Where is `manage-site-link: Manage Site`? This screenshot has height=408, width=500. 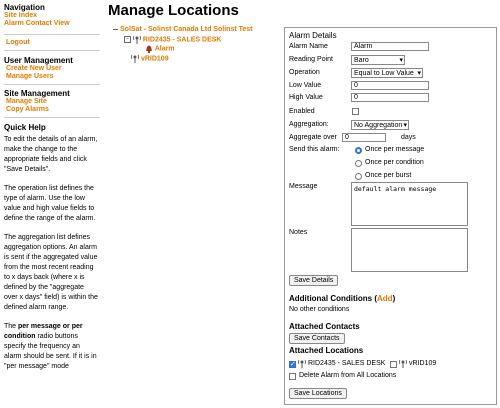 manage-site-link: Manage Site is located at coordinates (53, 102).